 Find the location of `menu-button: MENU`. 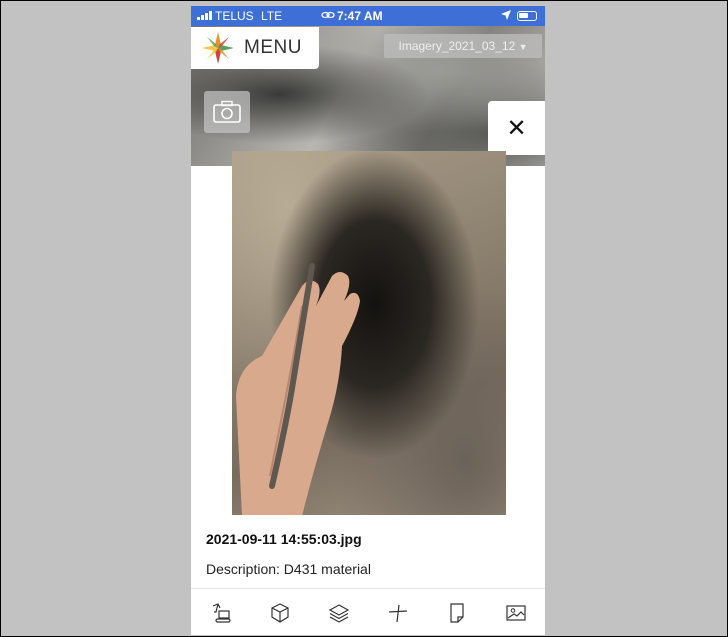

menu-button: MENU is located at coordinates (255, 48).